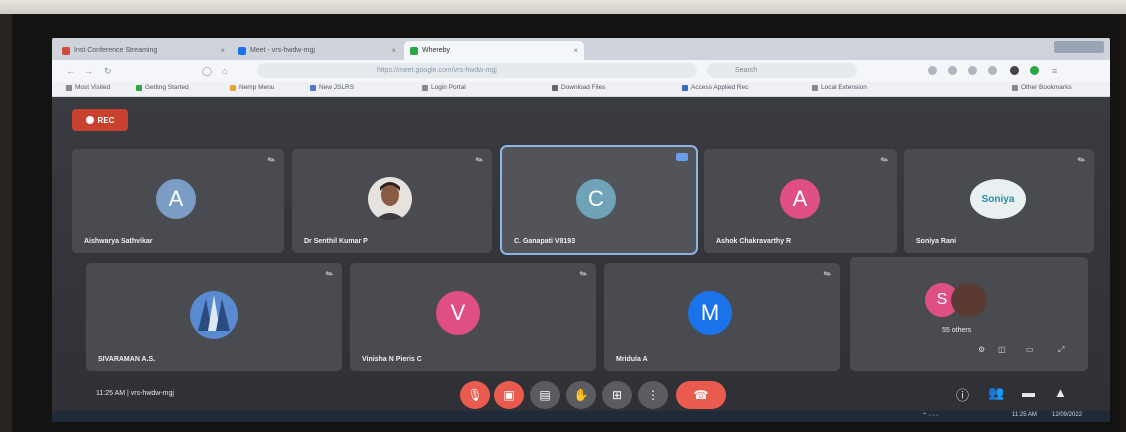  I want to click on participant-tile: ✎ M Mridula A, so click(722, 317).